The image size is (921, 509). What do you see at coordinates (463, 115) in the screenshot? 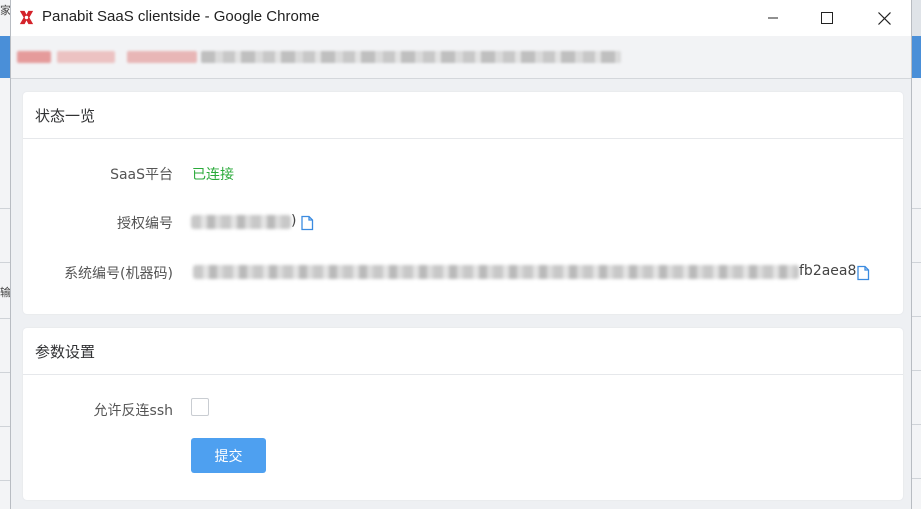
I see `status-card-title: 状态一览` at bounding box center [463, 115].